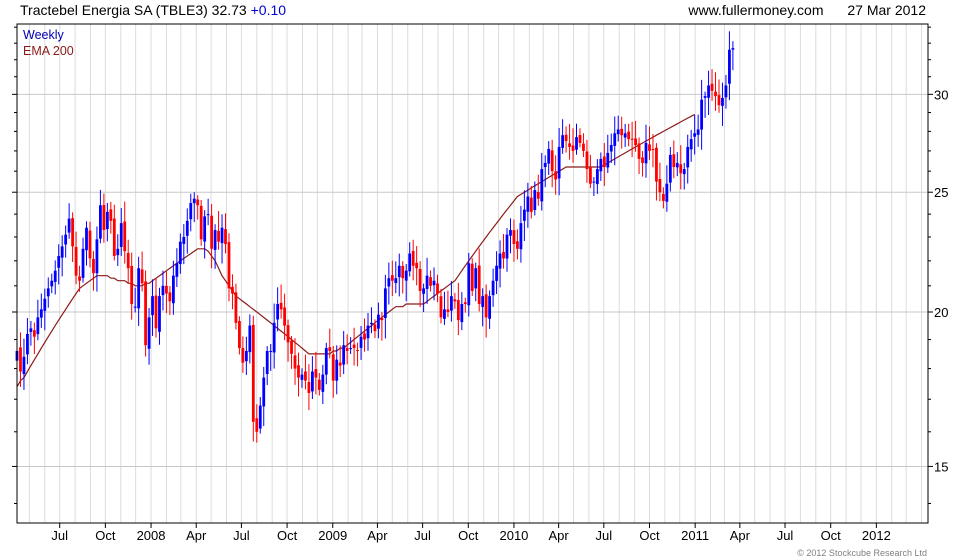 This screenshot has height=560, width=980. Describe the element at coordinates (468, 535) in the screenshot. I see `x-tick-label: Oct` at that location.